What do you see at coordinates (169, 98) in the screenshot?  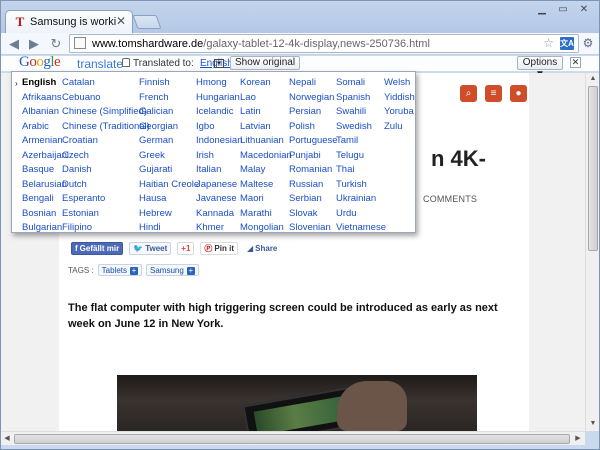 I see `language-option: French` at bounding box center [169, 98].